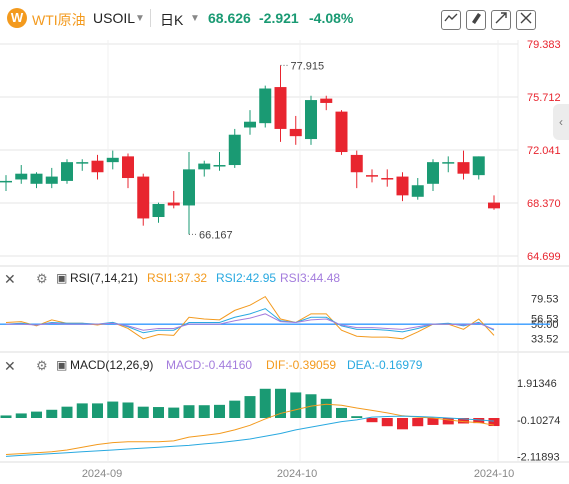 The height and width of the screenshot is (484, 569). I want to click on y-tick-label: 75.712, so click(544, 98).